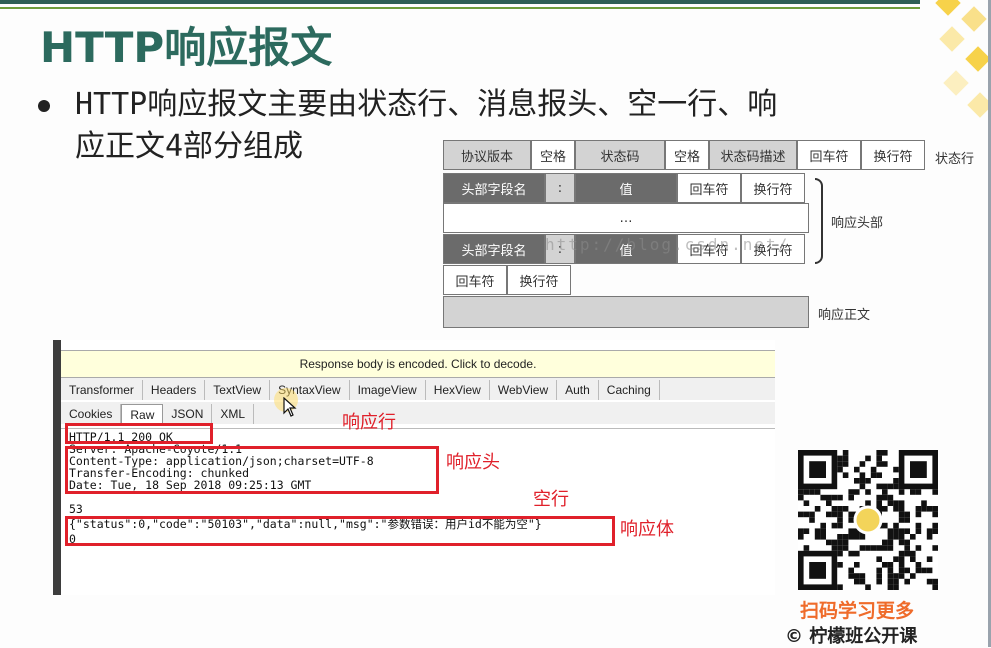  I want to click on status-line-highlight, so click(139, 433).